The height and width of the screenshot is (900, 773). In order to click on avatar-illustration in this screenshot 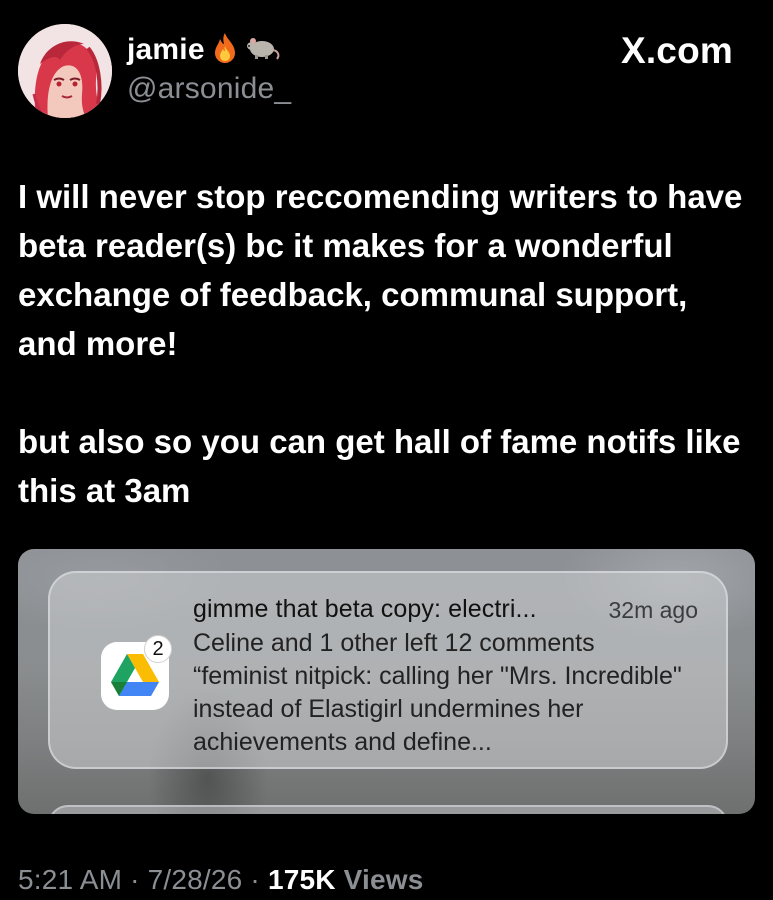, I will do `click(65, 71)`.